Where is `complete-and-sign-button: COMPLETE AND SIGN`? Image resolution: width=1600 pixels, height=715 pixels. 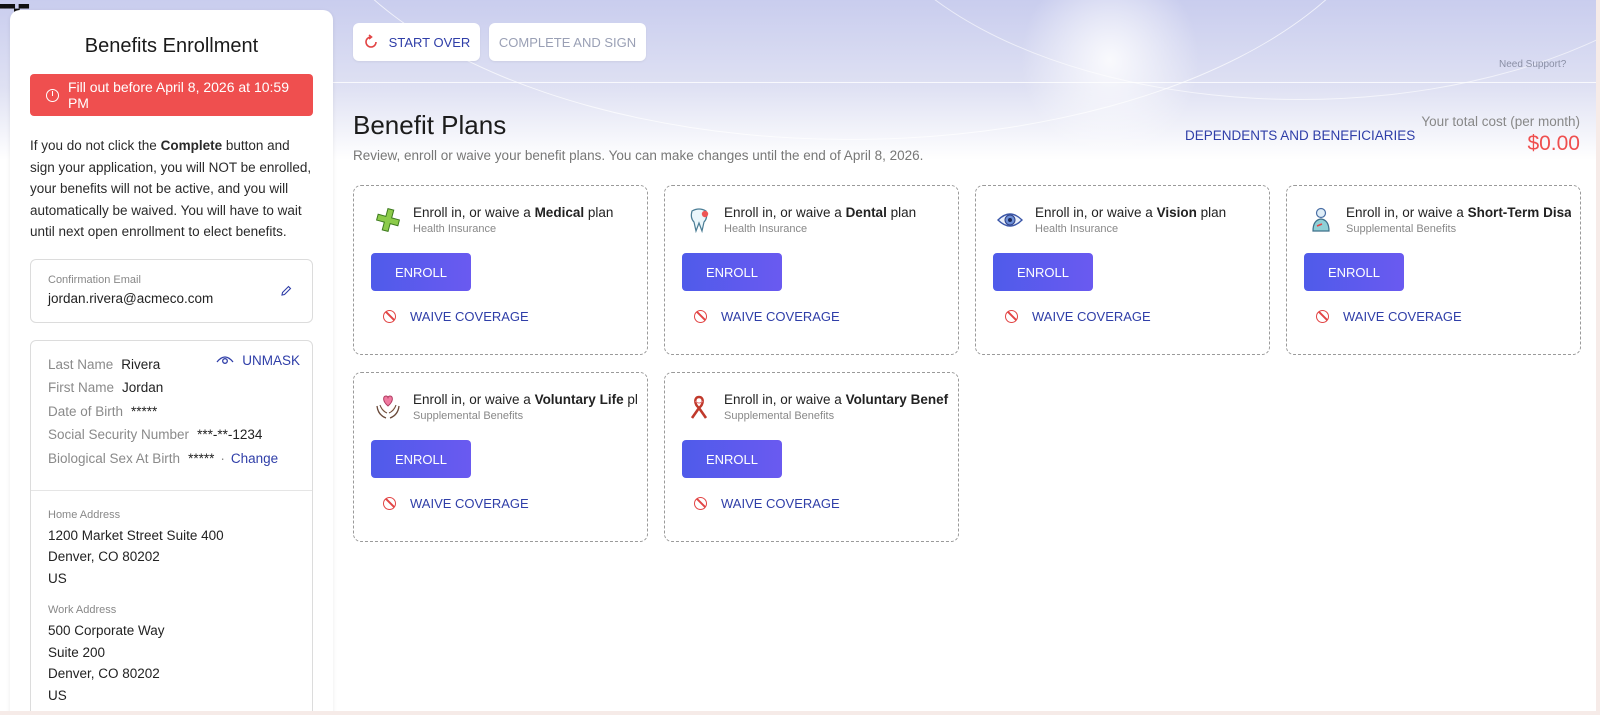 complete-and-sign-button: COMPLETE AND SIGN is located at coordinates (567, 42).